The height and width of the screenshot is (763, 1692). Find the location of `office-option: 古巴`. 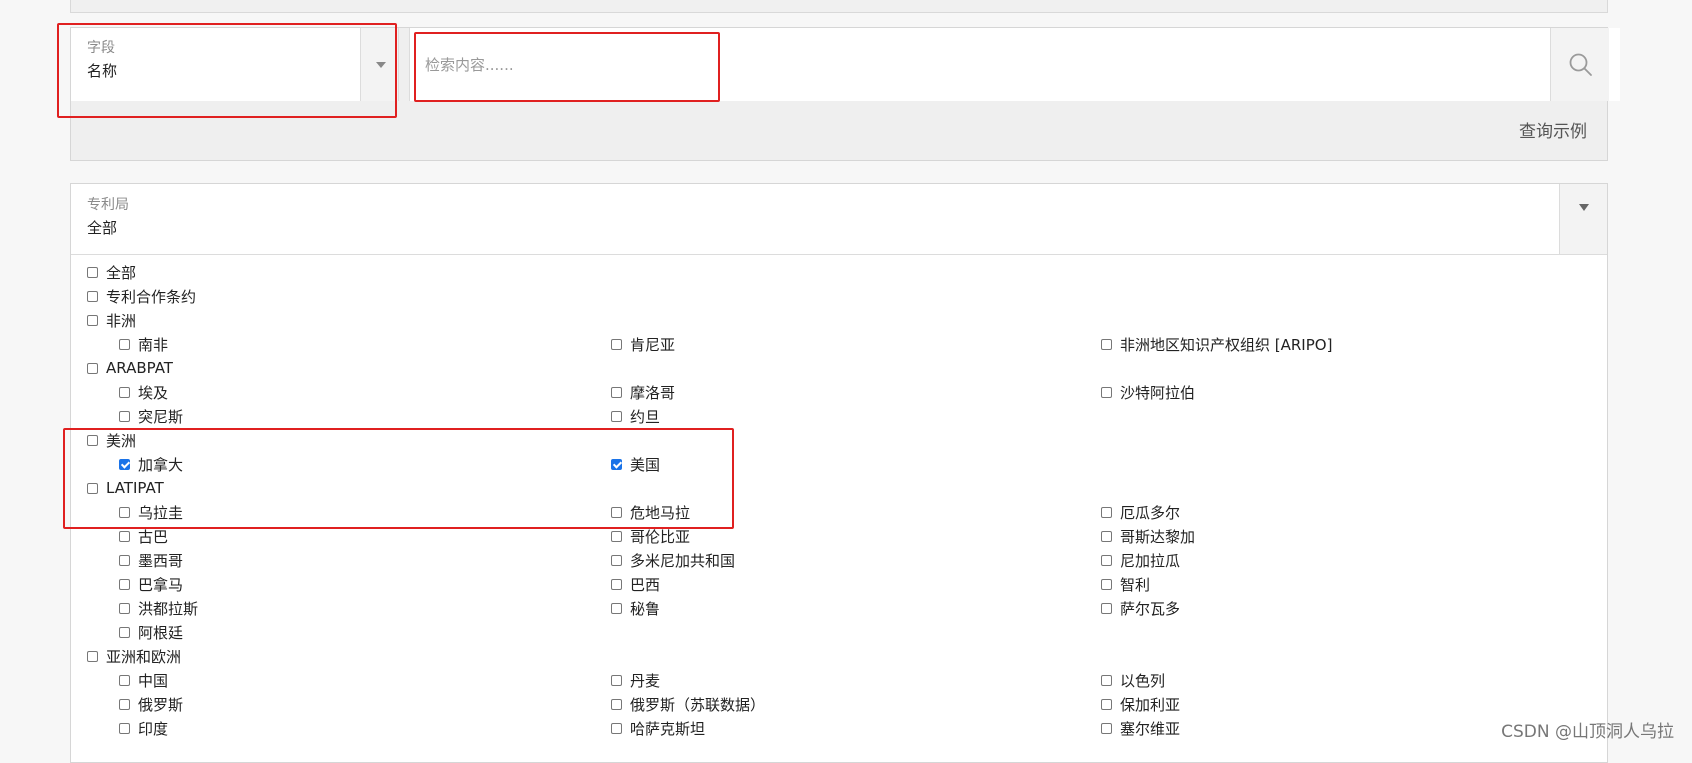

office-option: 古巴 is located at coordinates (143, 536).